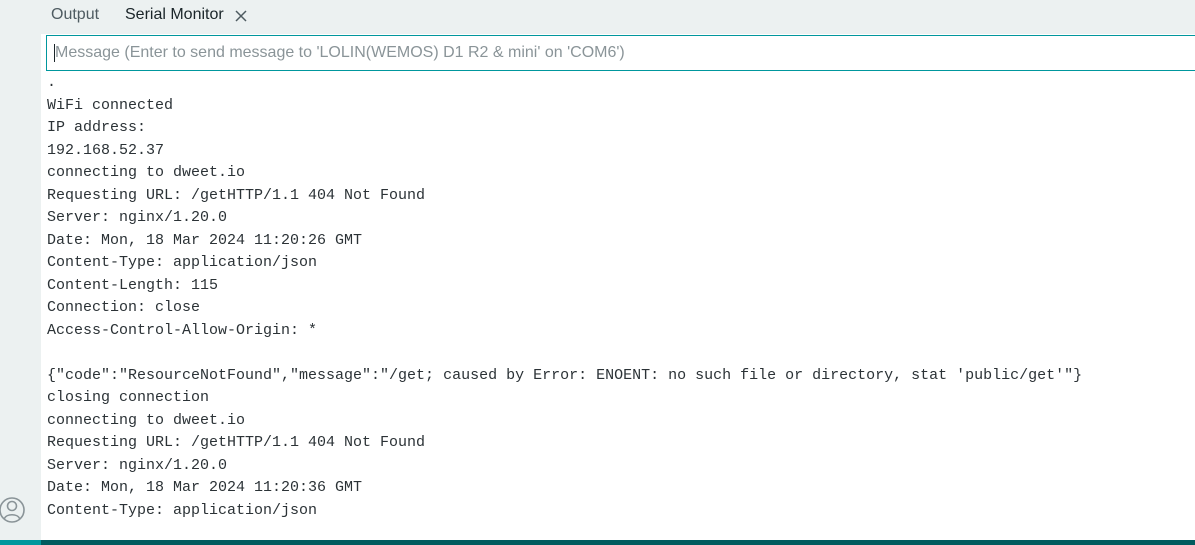 Image resolution: width=1195 pixels, height=545 pixels. I want to click on log-line: Date: Mon, 18 Mar 2024 11:20:36 GMT, so click(205, 487).